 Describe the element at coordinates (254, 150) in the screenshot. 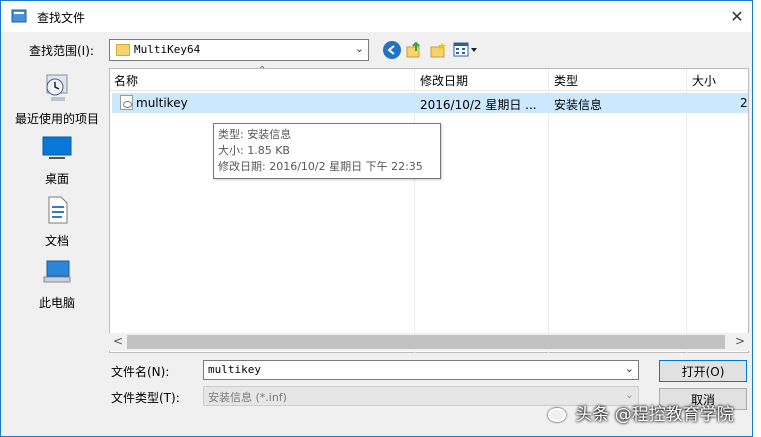

I see `tooltip-size: 大小: 1.85 KB` at that location.